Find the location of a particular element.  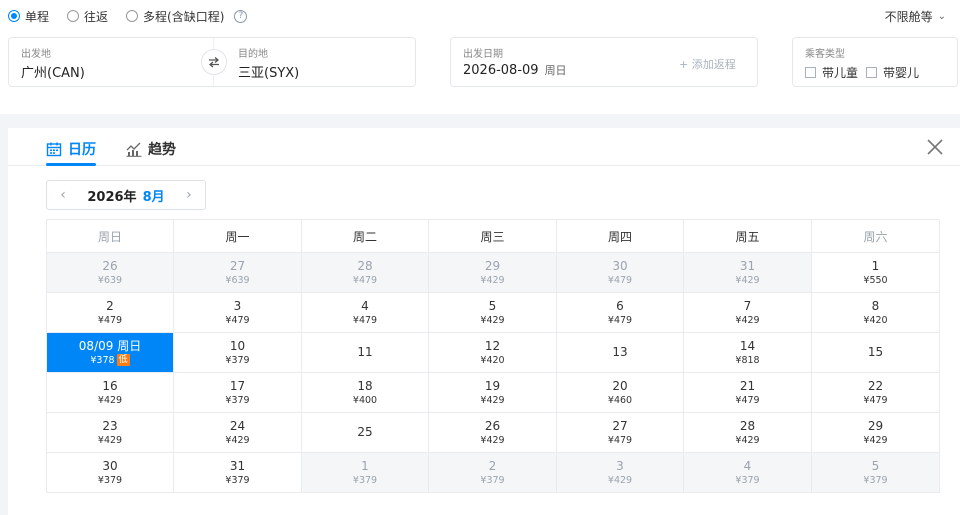

day-price: ¥550 is located at coordinates (875, 280).